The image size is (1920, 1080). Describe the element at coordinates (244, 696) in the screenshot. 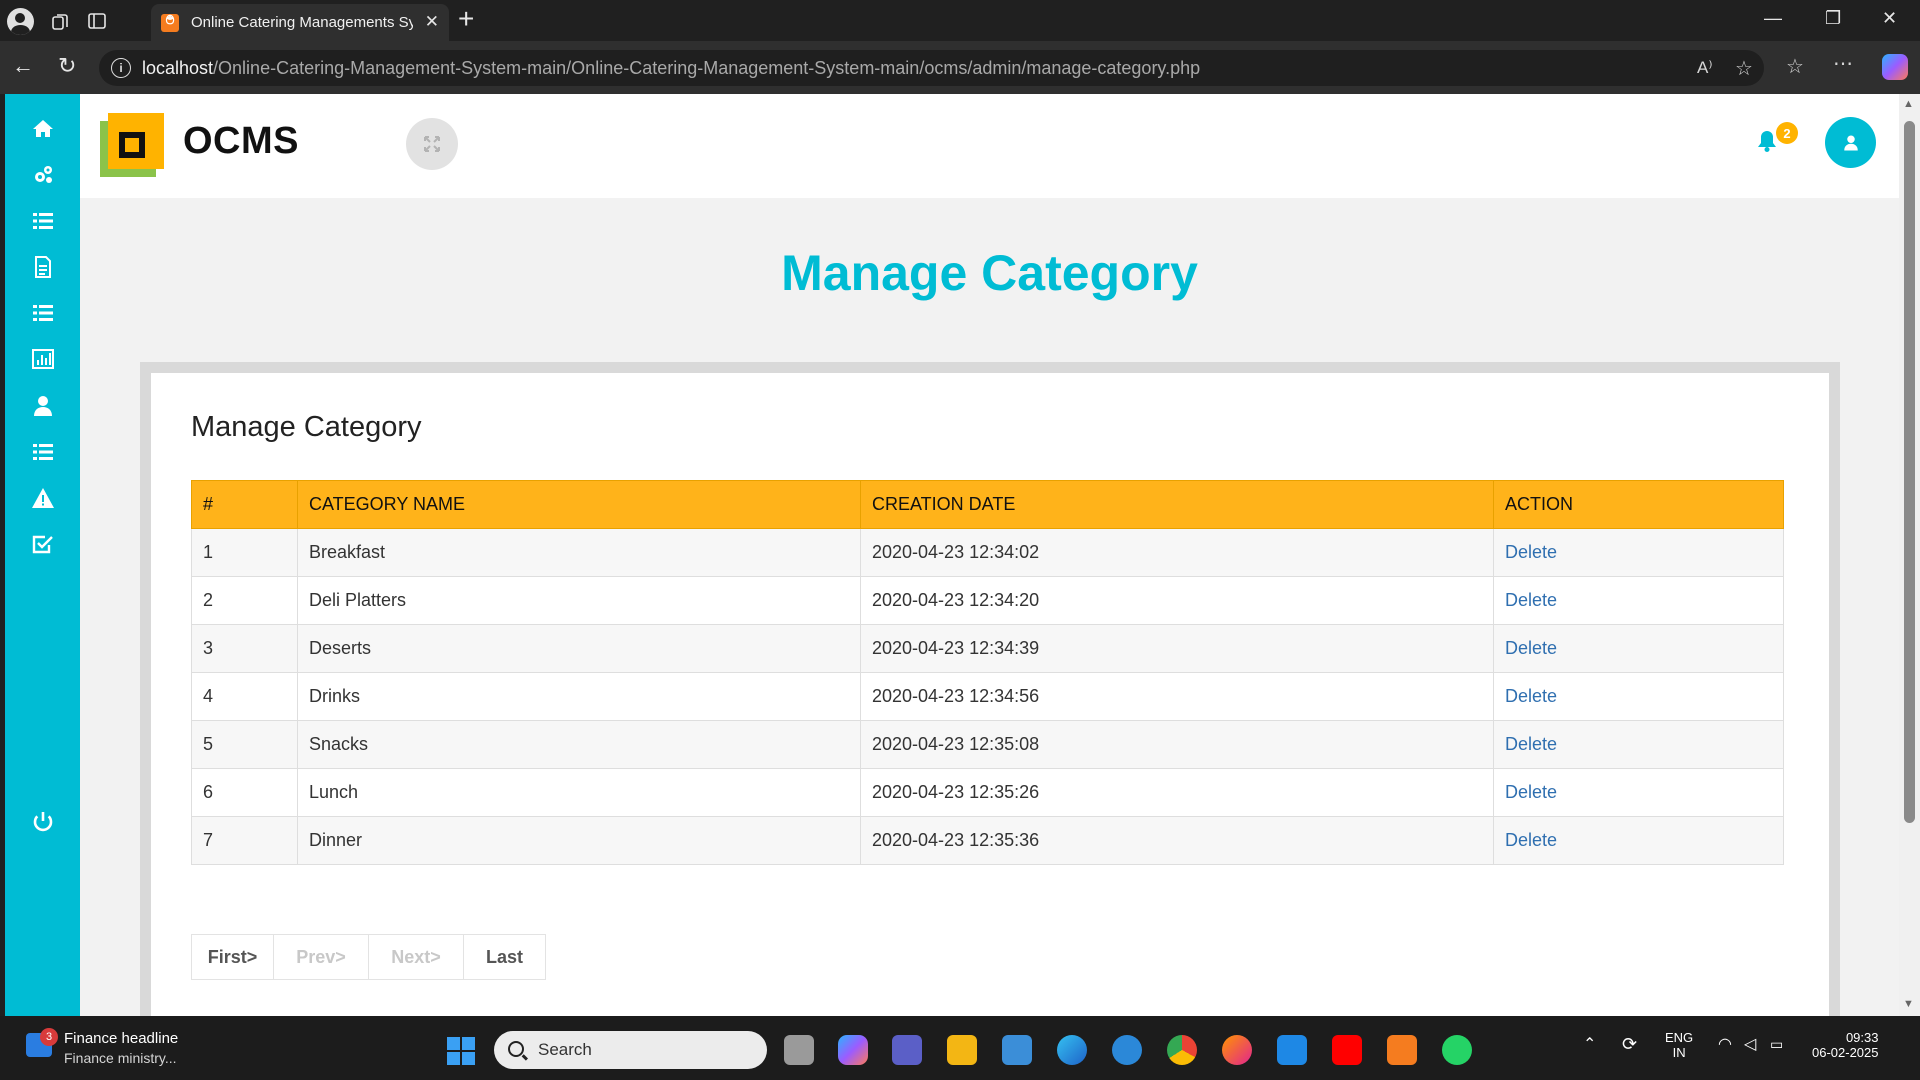

I see `row-number: 4` at that location.